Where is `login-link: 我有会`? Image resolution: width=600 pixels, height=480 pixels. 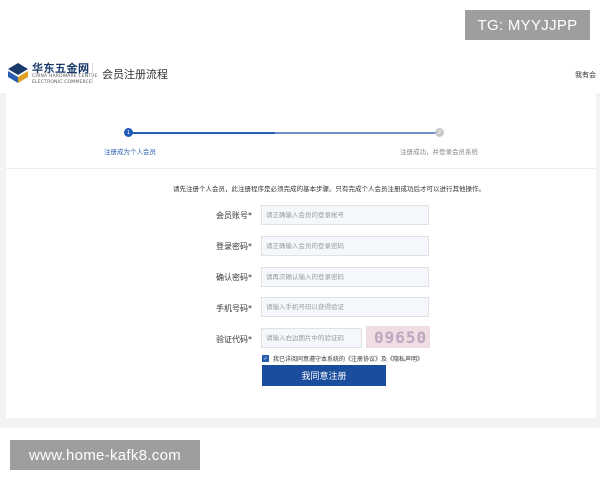
login-link: 我有会 is located at coordinates (585, 75).